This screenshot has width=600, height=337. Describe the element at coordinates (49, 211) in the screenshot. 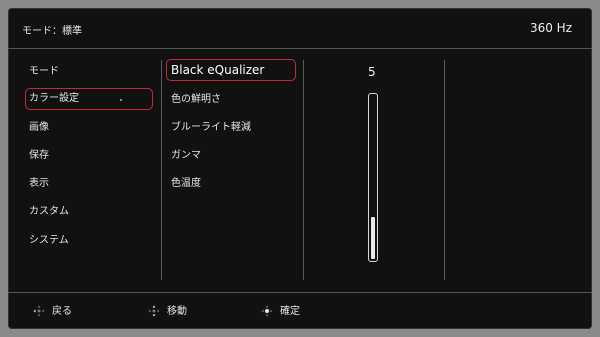

I see `menu-item-label: カスタム` at that location.